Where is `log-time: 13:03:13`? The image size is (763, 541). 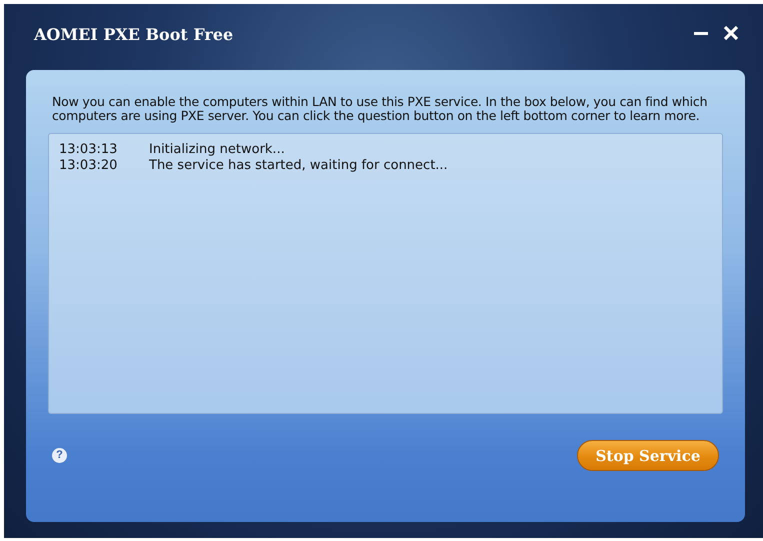
log-time: 13:03:13 is located at coordinates (88, 150).